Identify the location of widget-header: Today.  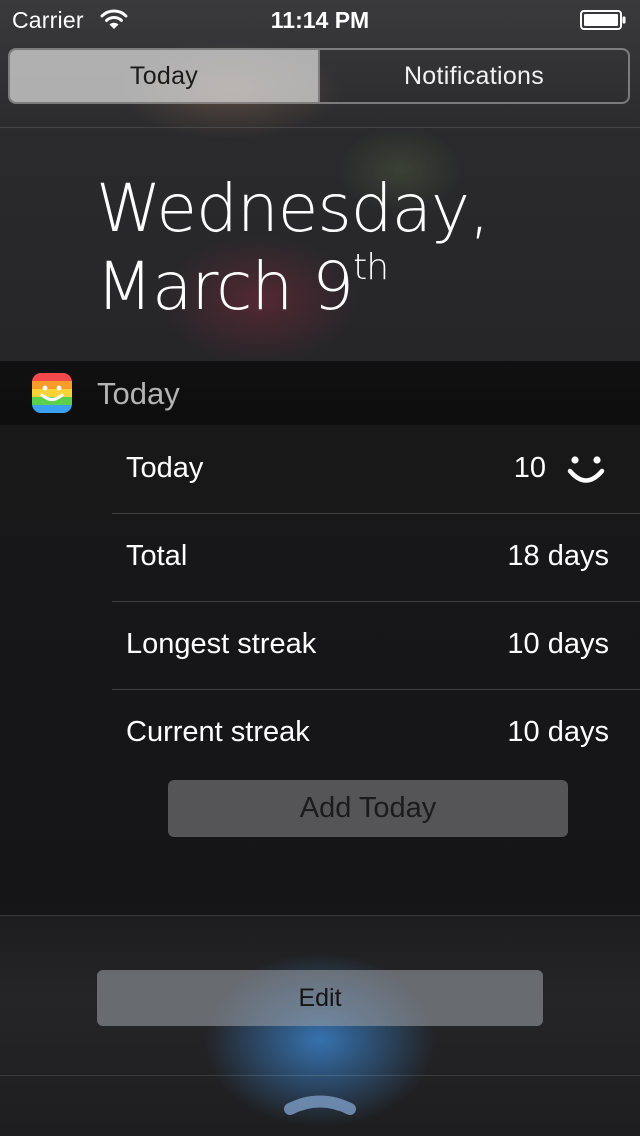
(320, 393).